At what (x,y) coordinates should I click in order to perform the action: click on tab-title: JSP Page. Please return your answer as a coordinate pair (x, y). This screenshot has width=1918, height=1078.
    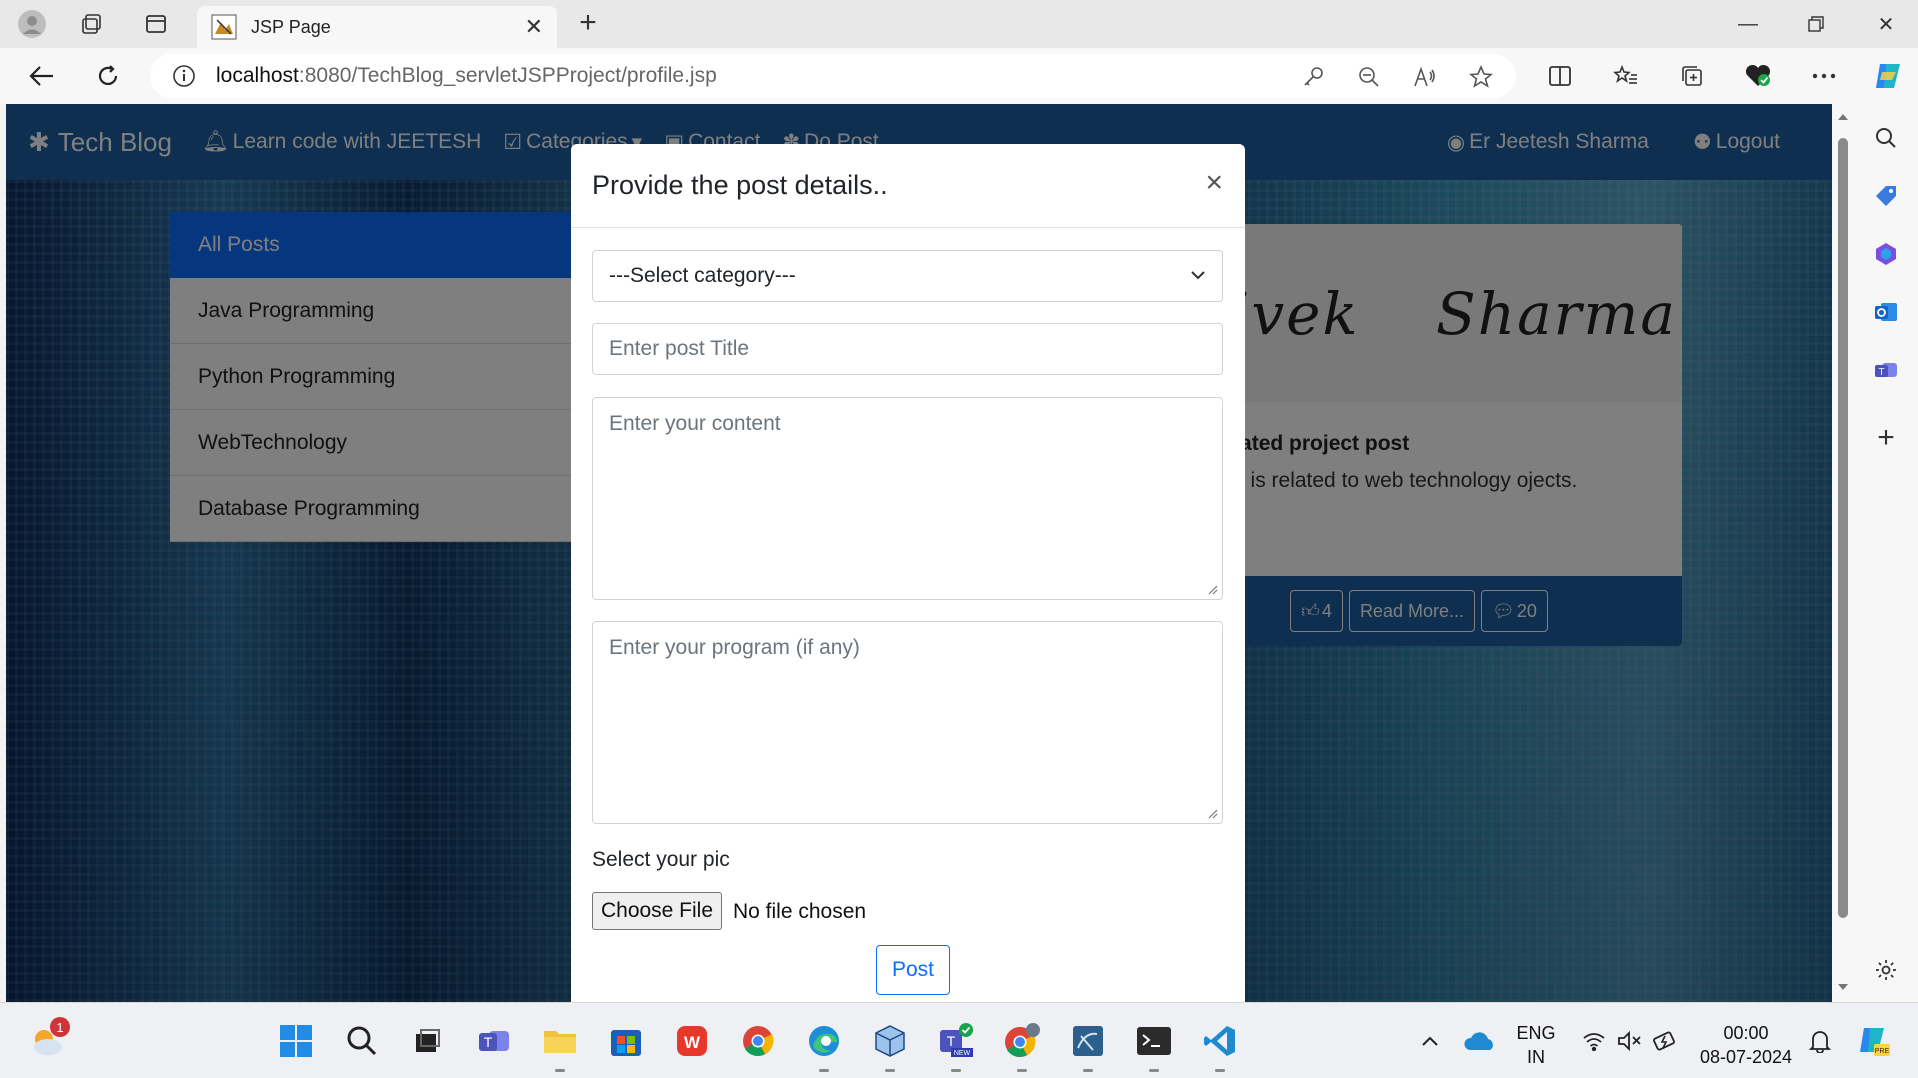
    Looking at the image, I should click on (291, 26).